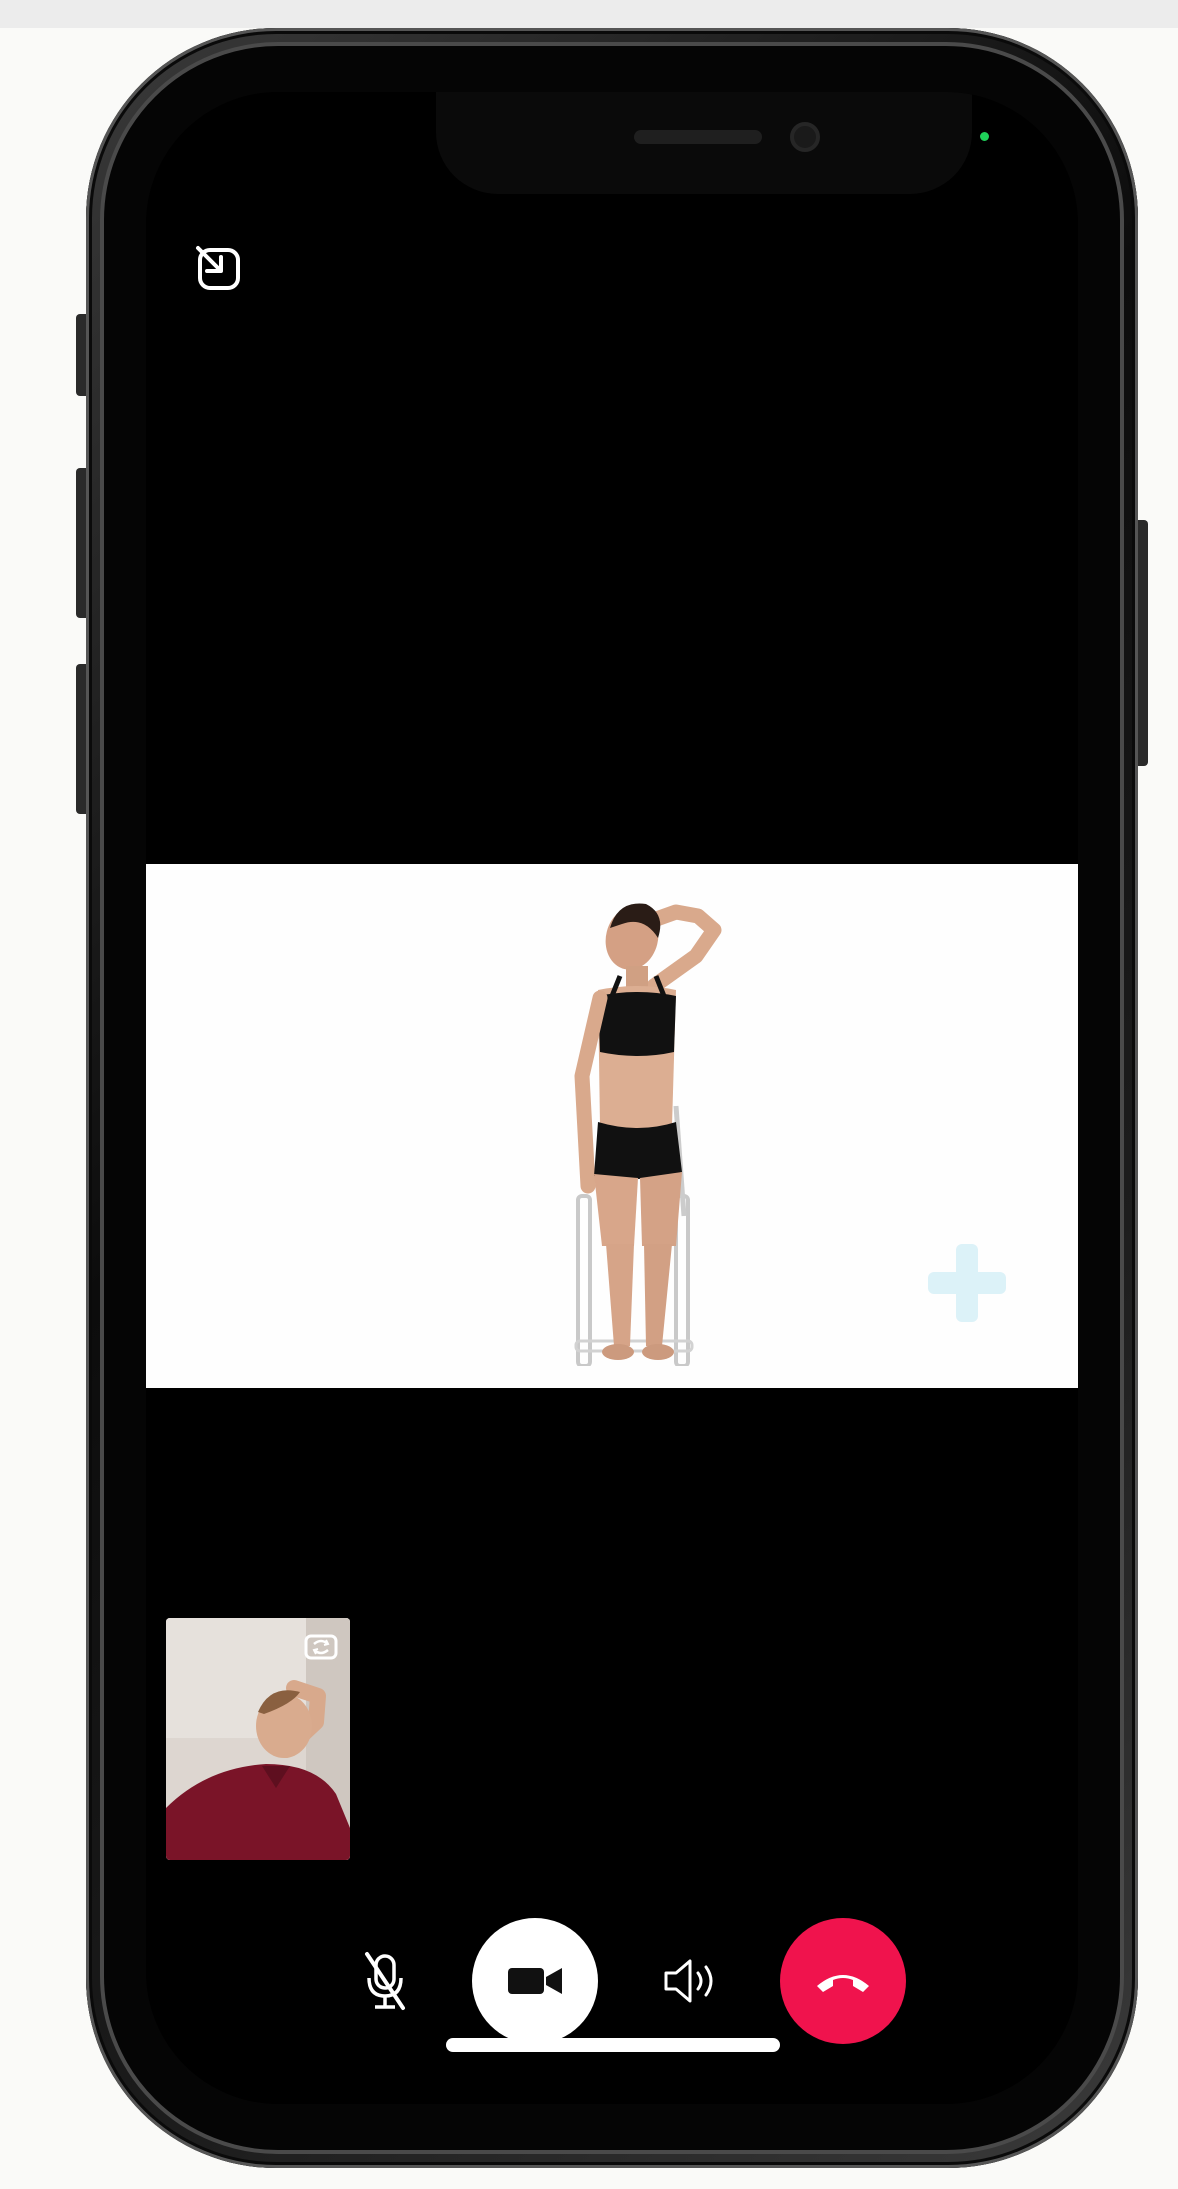 Image resolution: width=1178 pixels, height=2189 pixels. Describe the element at coordinates (219, 269) in the screenshot. I see `pip-exit-icon` at that location.